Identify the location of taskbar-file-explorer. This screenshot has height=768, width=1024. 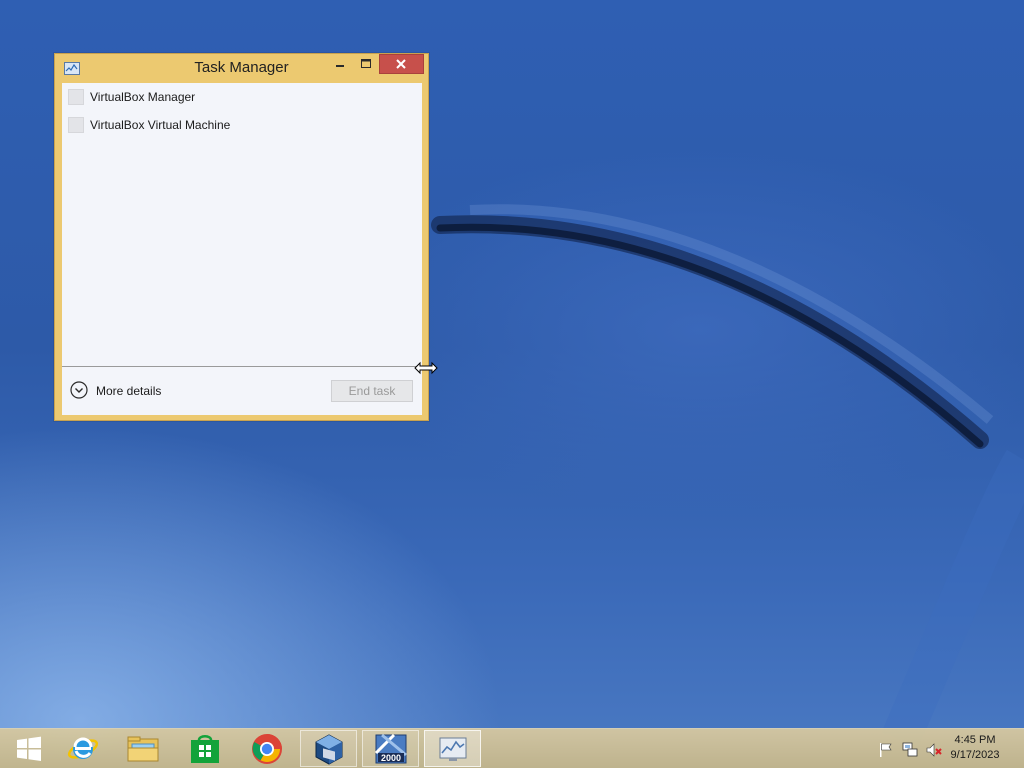
(142, 748).